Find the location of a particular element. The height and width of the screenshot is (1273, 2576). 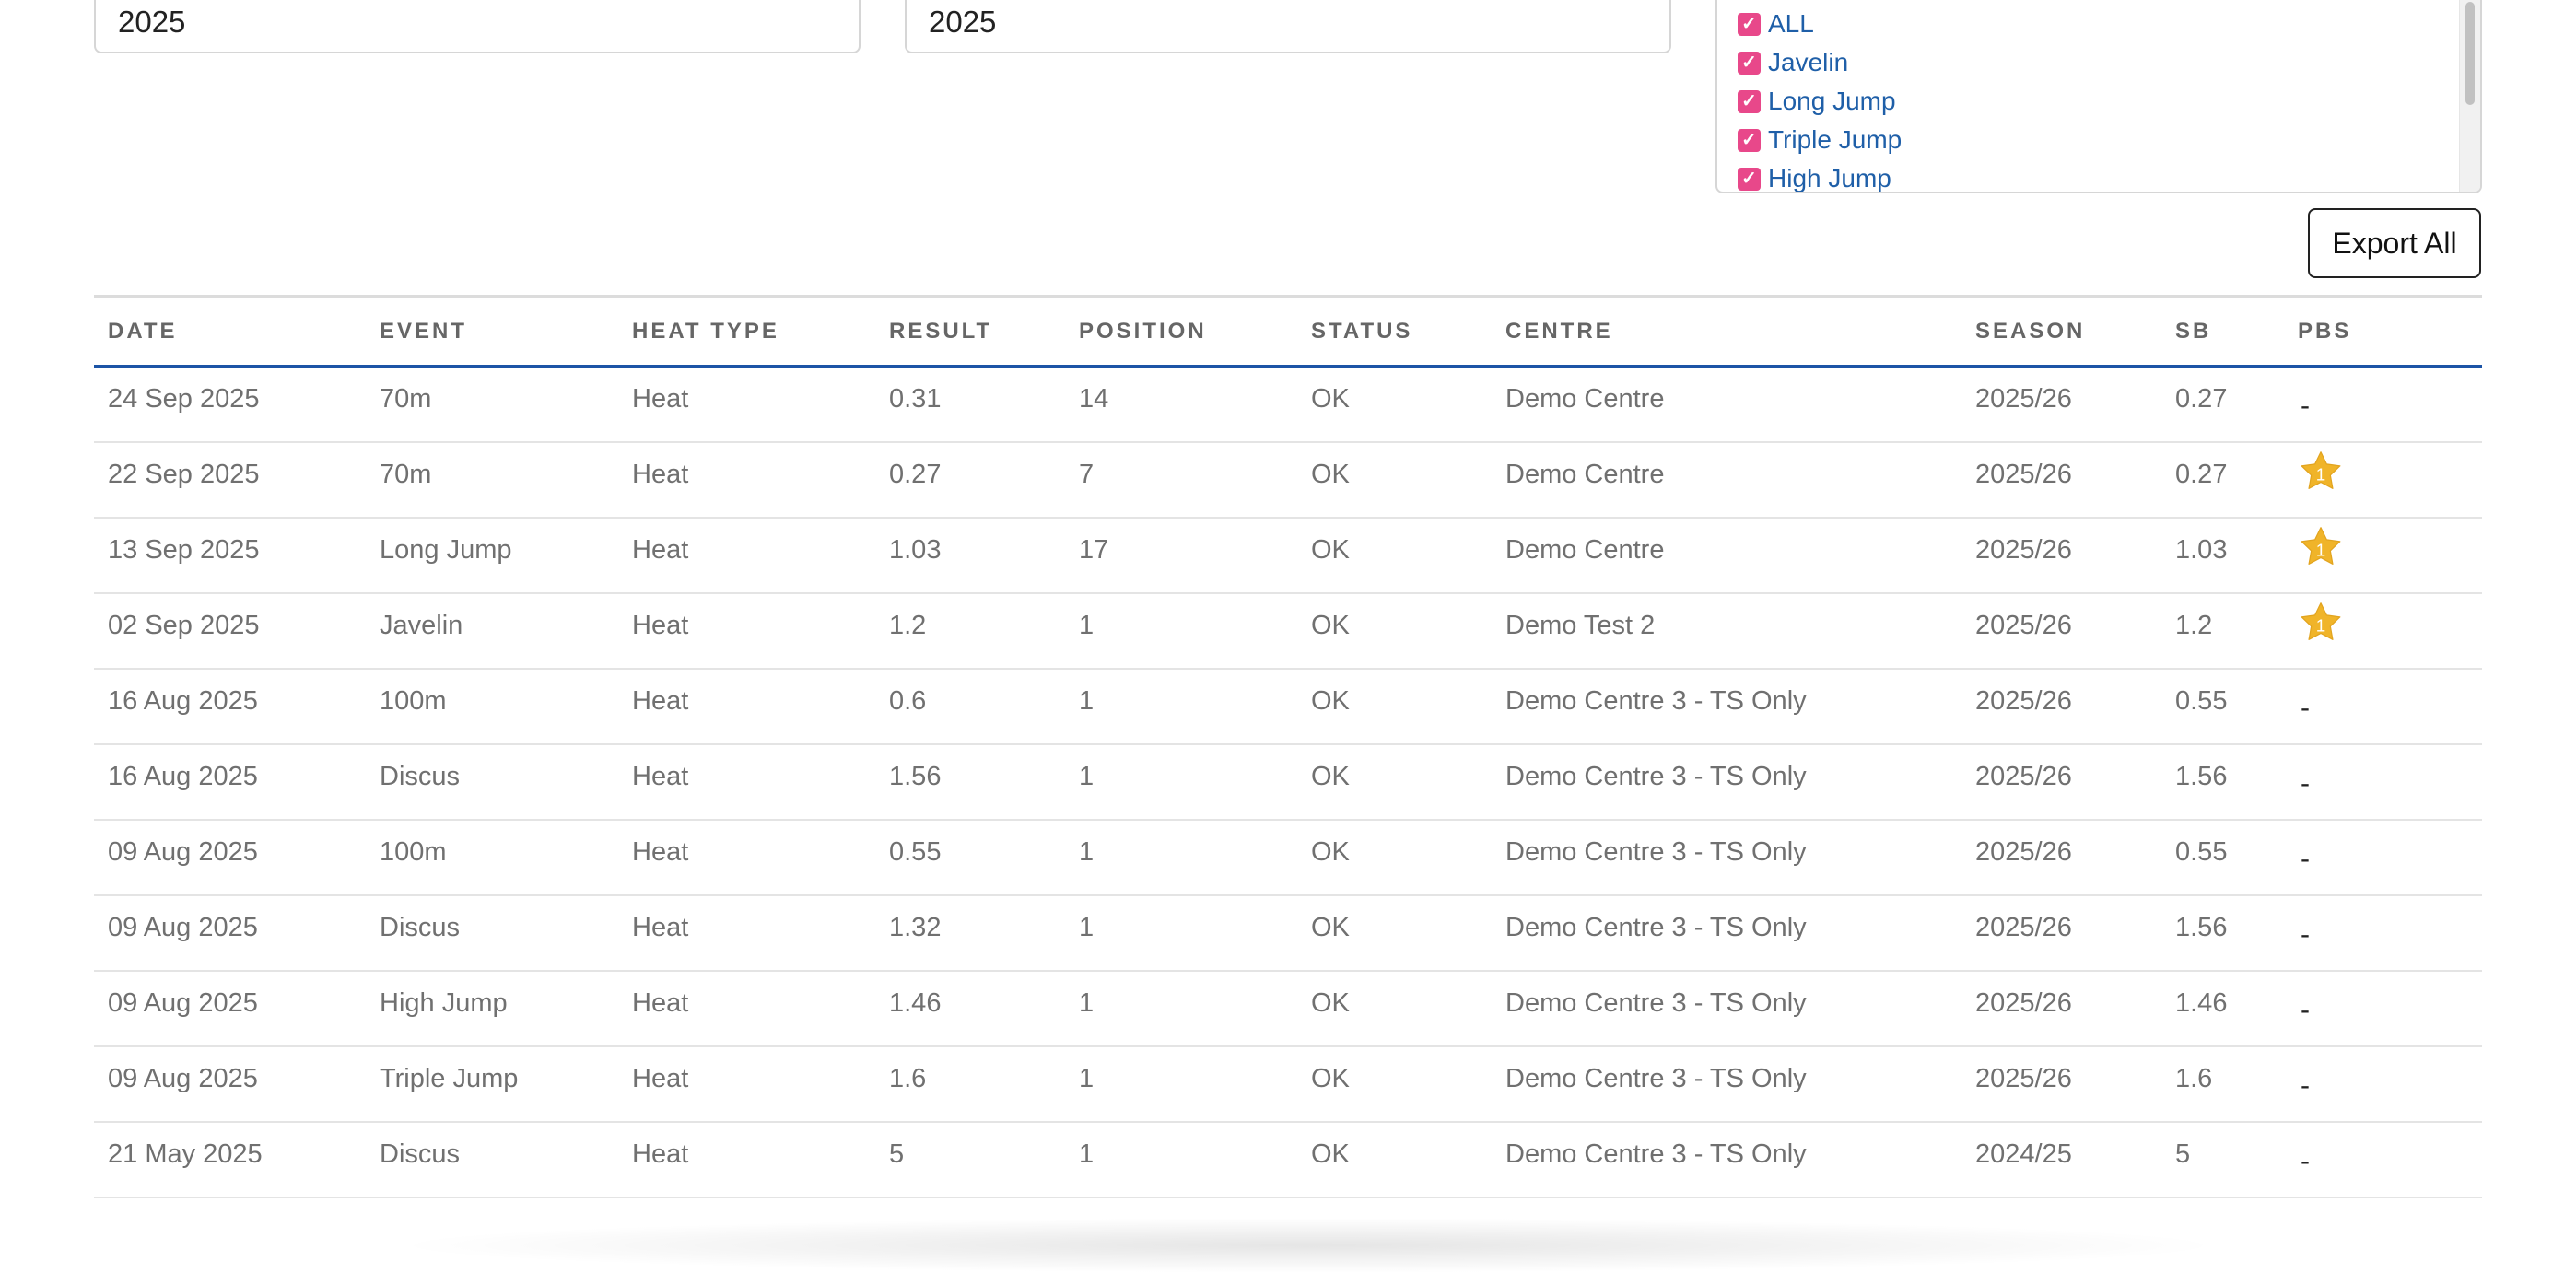

cell-sb: 1.46 is located at coordinates (2222, 1008).